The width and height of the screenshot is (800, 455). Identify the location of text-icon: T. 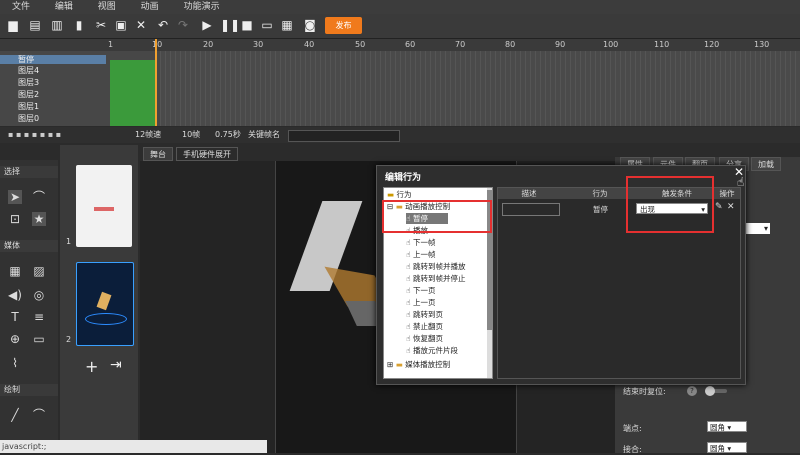
(15, 317).